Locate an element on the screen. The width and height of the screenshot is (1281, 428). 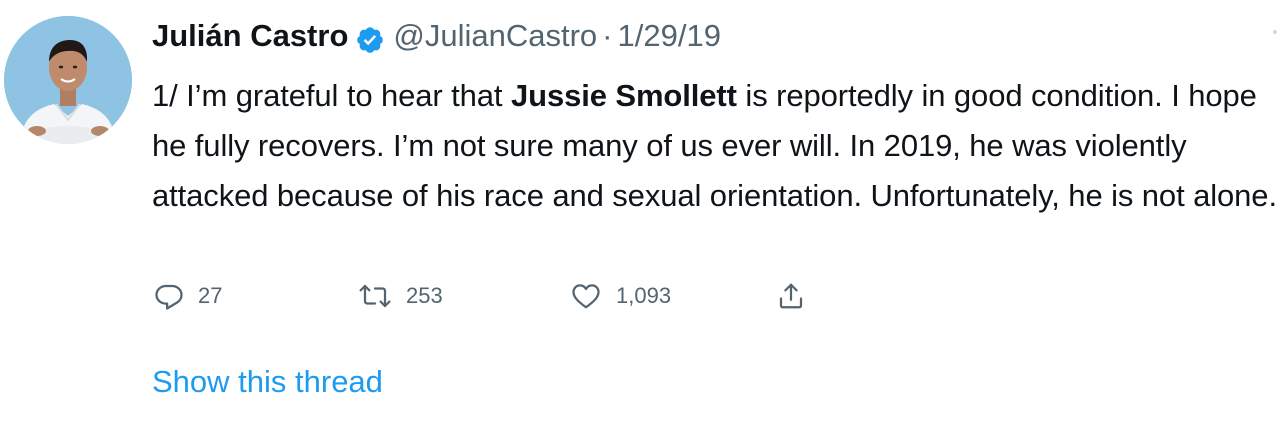
retweet-icon is located at coordinates (375, 296).